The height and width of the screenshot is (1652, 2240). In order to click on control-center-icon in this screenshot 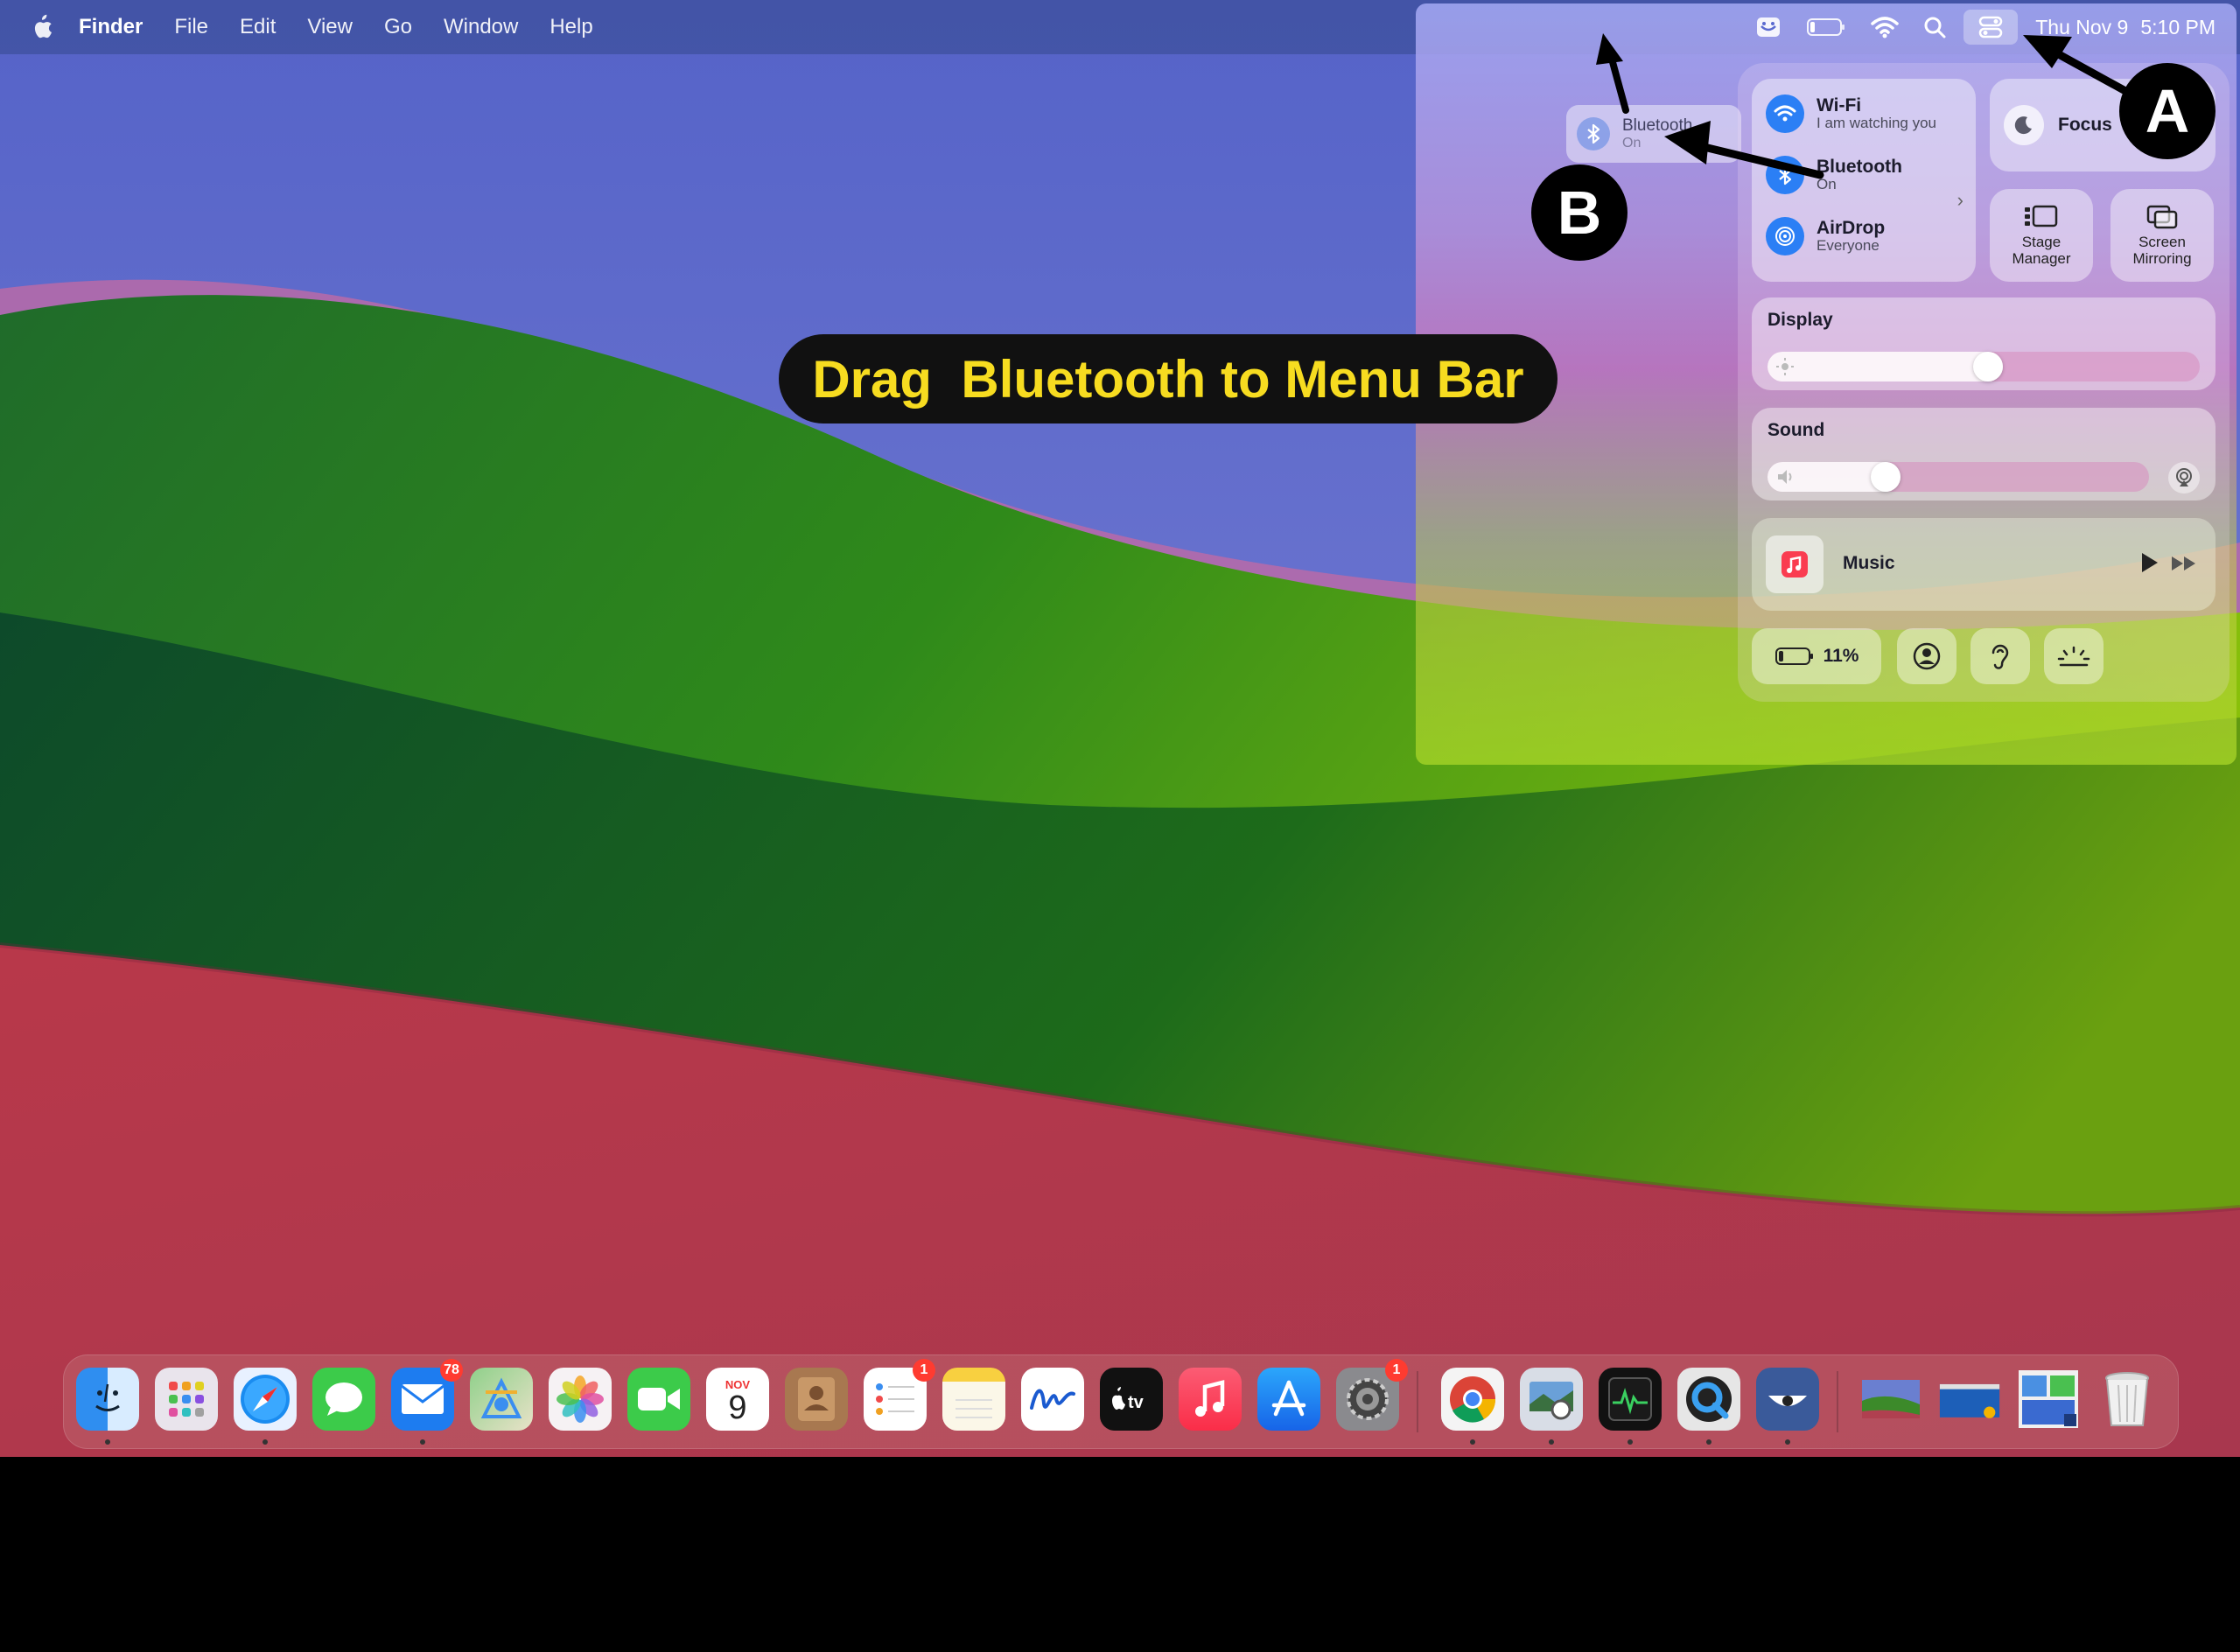, I will do `click(1991, 27)`.